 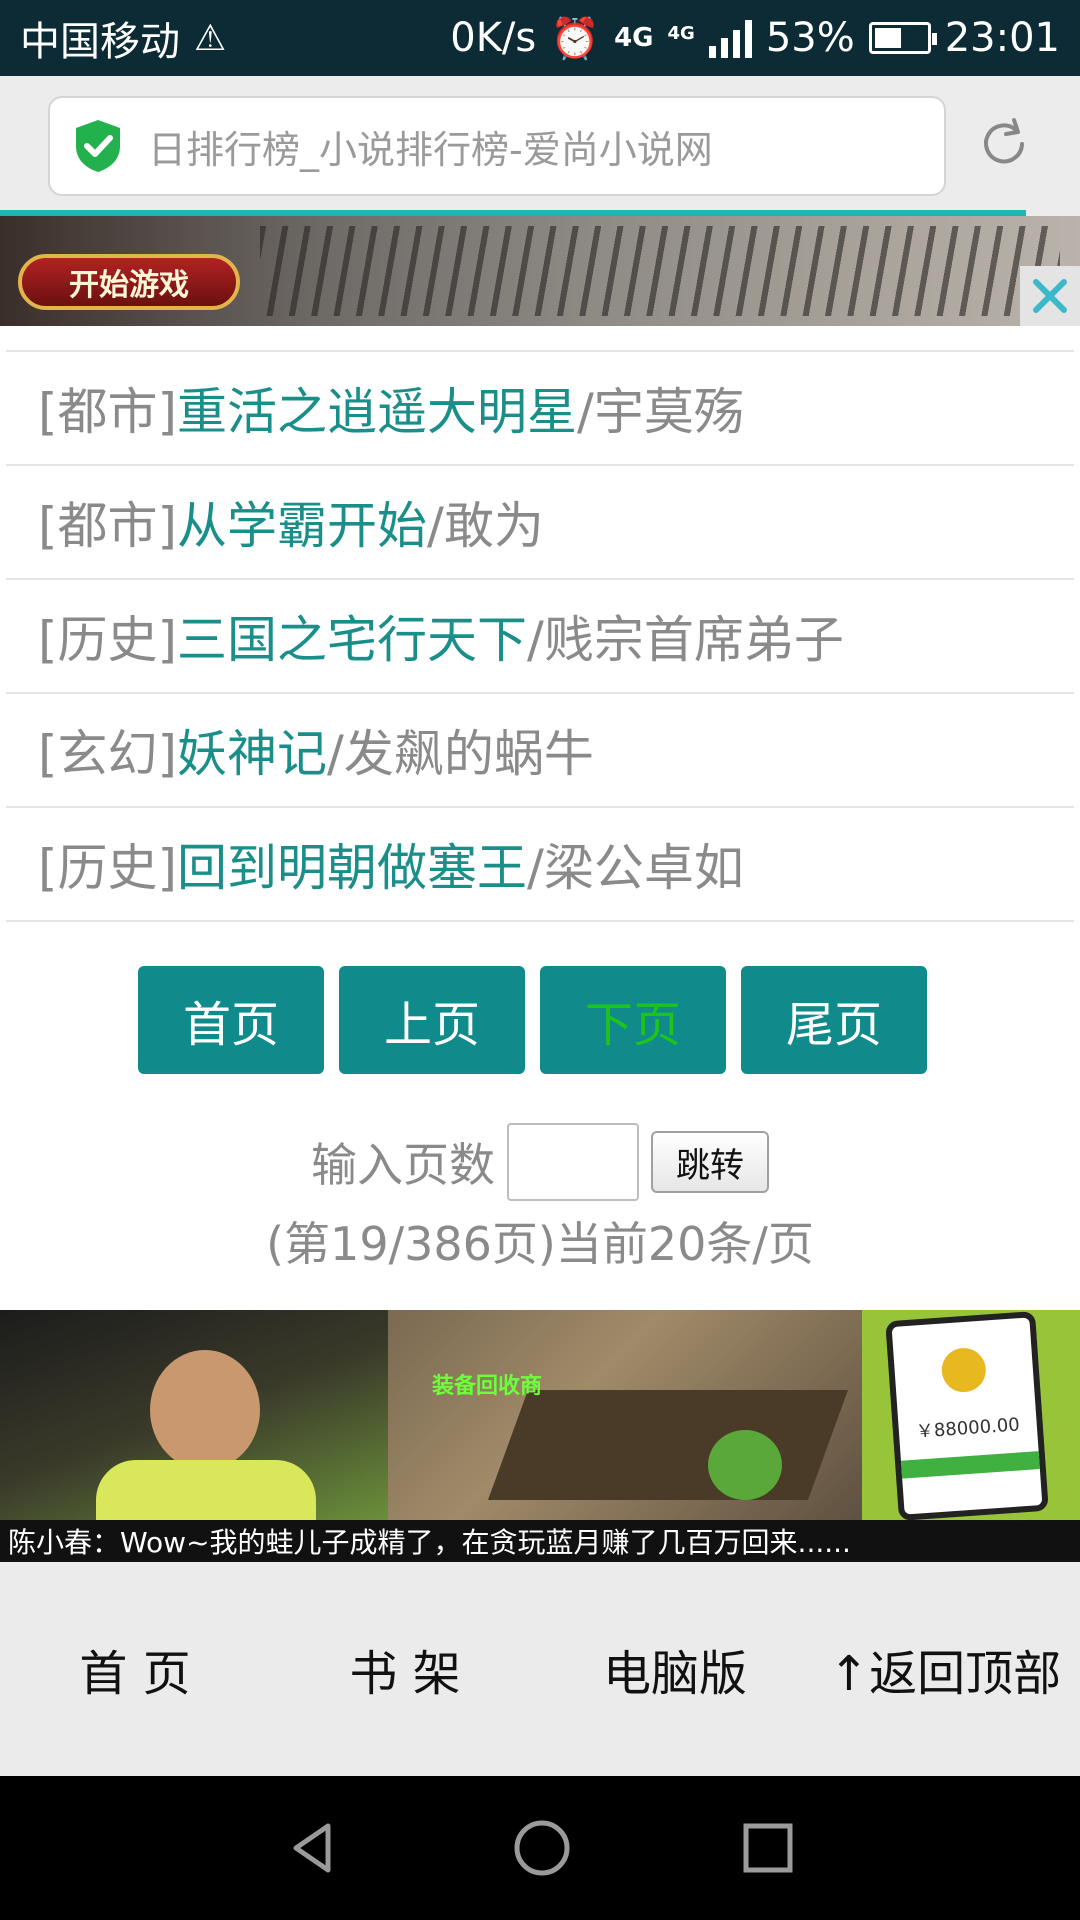 I want to click on footer-back-to-top-link: ↑返回顶部, so click(x=945, y=1669).